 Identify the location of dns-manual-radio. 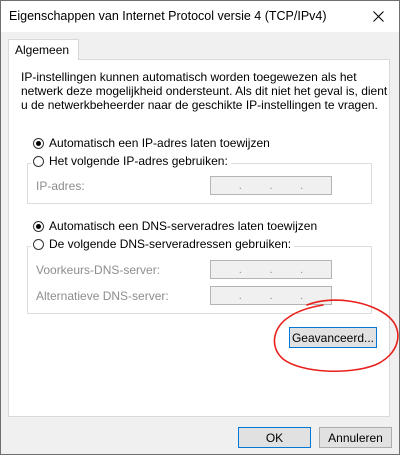
(38, 244).